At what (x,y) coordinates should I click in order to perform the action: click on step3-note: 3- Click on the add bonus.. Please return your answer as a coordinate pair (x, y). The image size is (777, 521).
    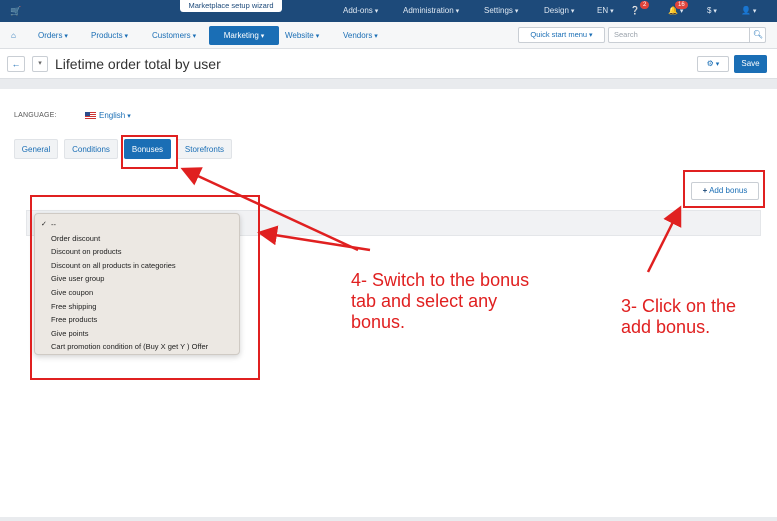
    Looking at the image, I should click on (678, 317).